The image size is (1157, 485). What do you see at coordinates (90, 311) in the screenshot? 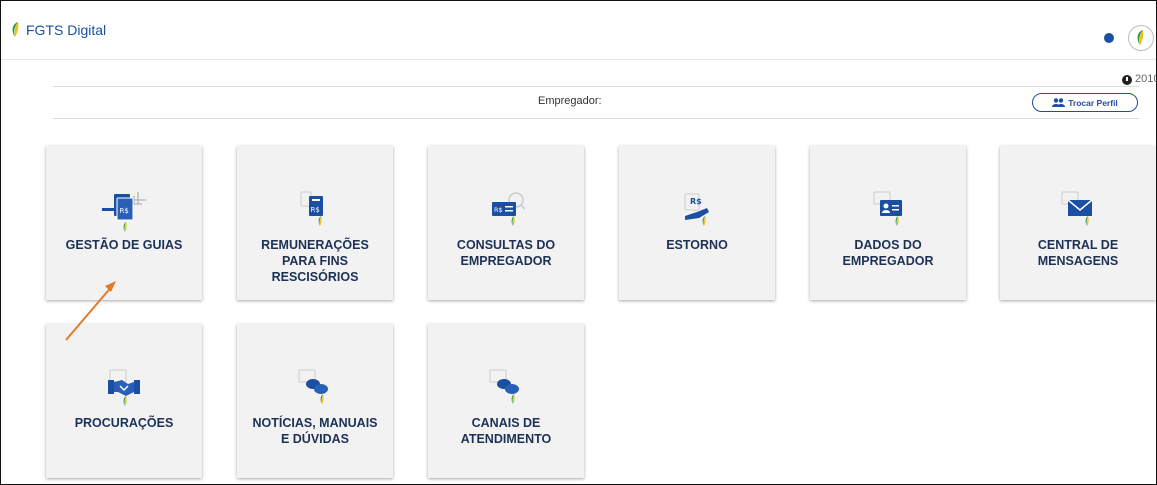
I see `annotation-arrow` at bounding box center [90, 311].